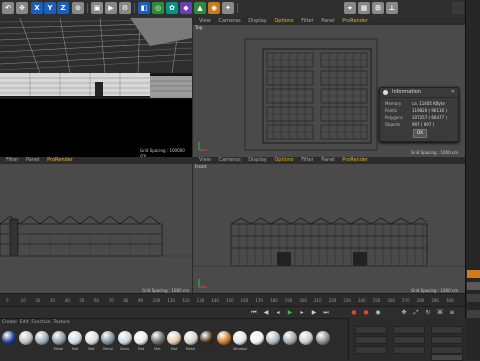  I want to click on scene-icon: ▲, so click(200, 8).